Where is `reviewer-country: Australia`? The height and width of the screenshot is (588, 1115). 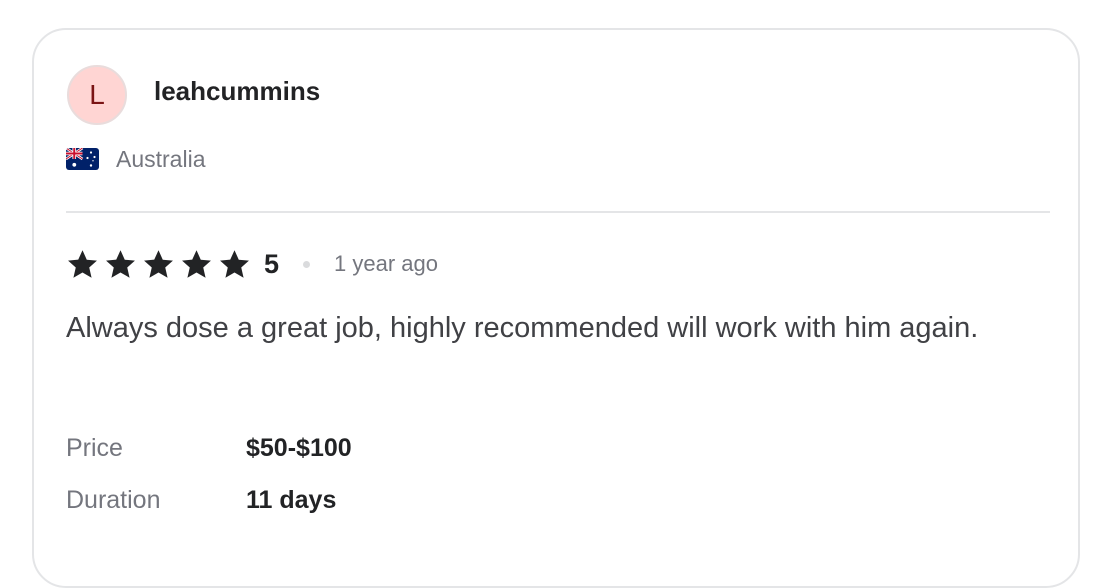 reviewer-country: Australia is located at coordinates (161, 159).